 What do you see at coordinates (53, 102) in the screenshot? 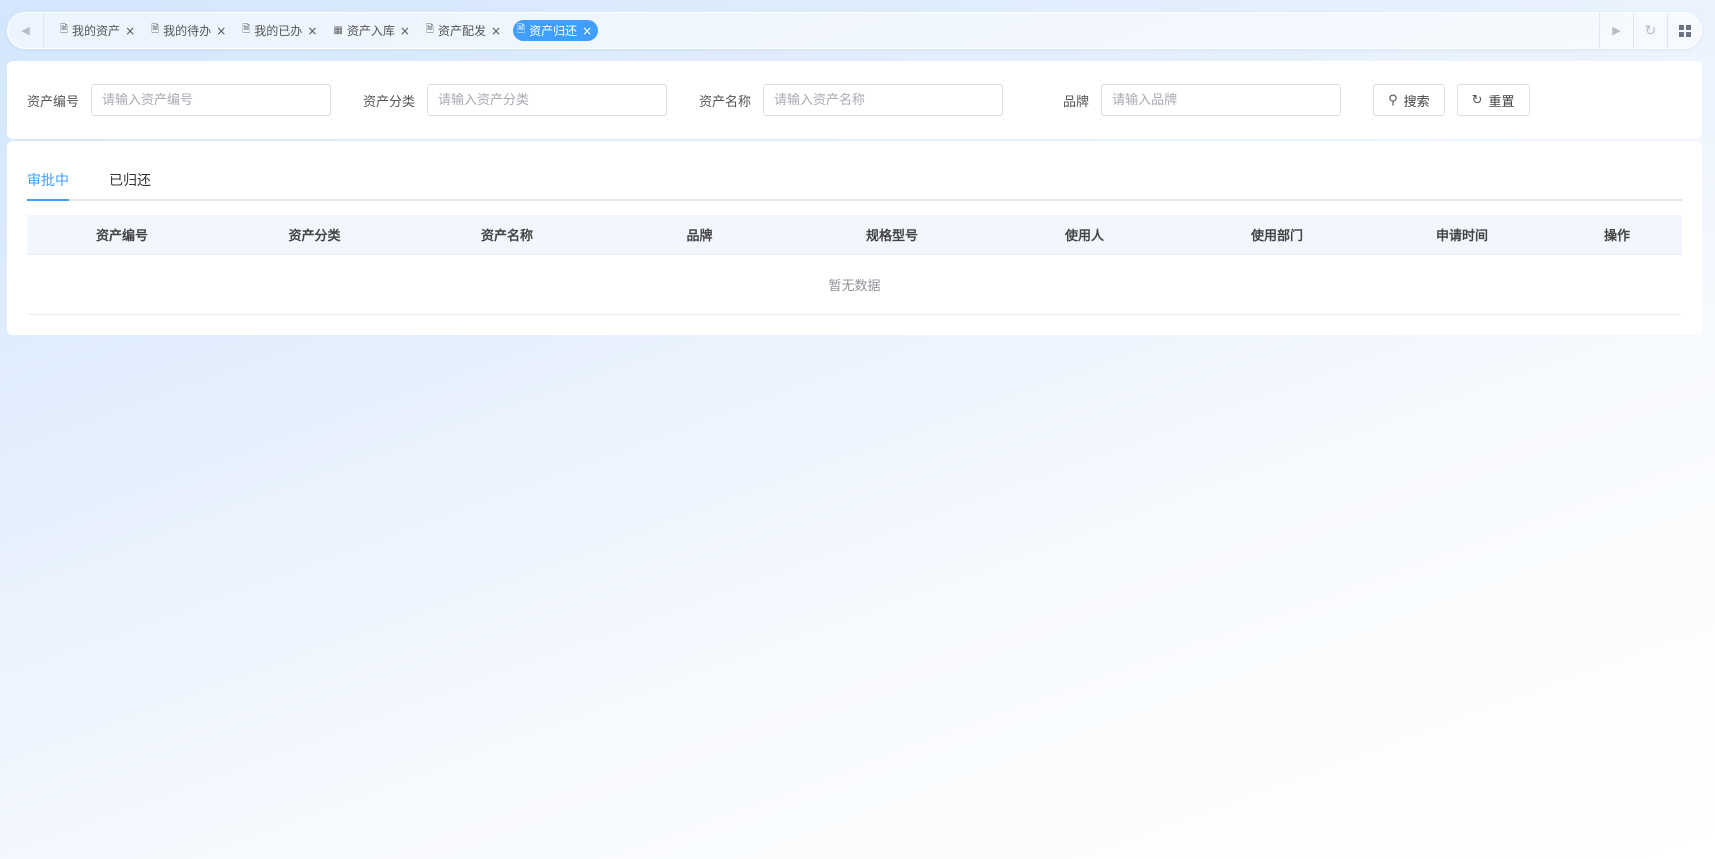
I see `asset-no-label: 资产编号` at bounding box center [53, 102].